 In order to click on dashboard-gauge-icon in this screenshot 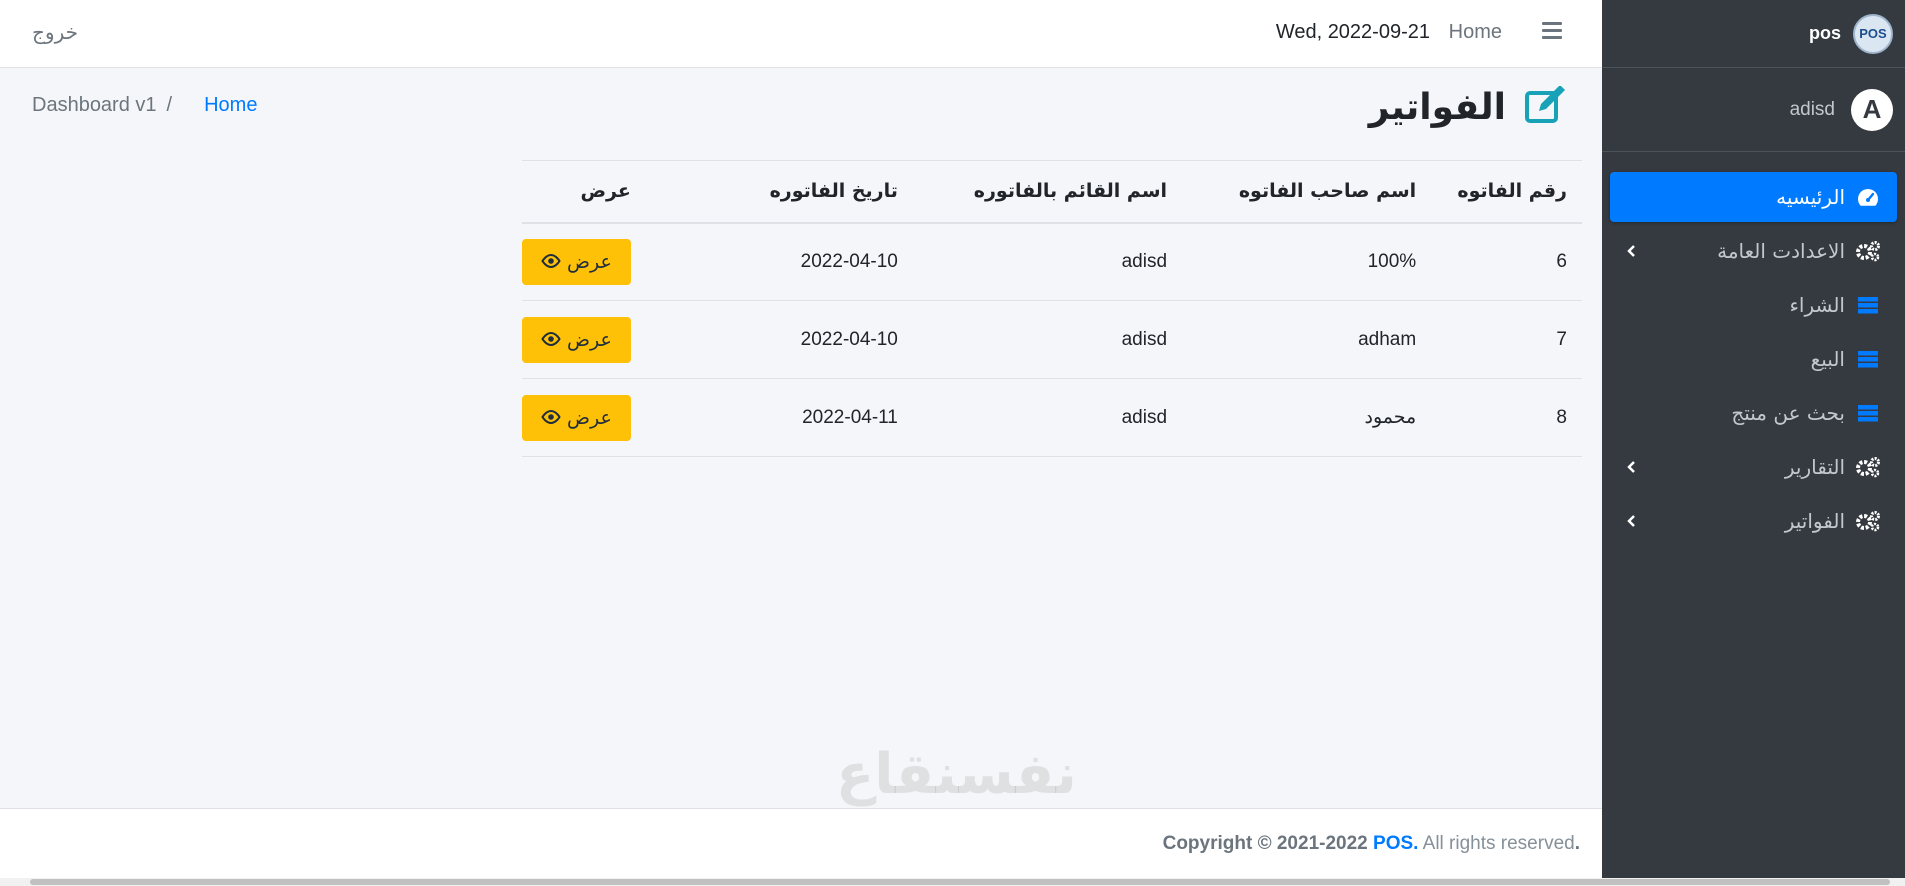, I will do `click(1868, 197)`.